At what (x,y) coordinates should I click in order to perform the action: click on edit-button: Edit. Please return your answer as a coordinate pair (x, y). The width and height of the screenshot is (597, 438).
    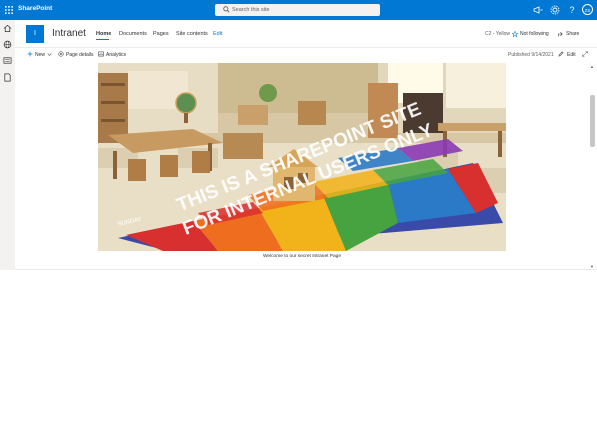
    Looking at the image, I should click on (571, 55).